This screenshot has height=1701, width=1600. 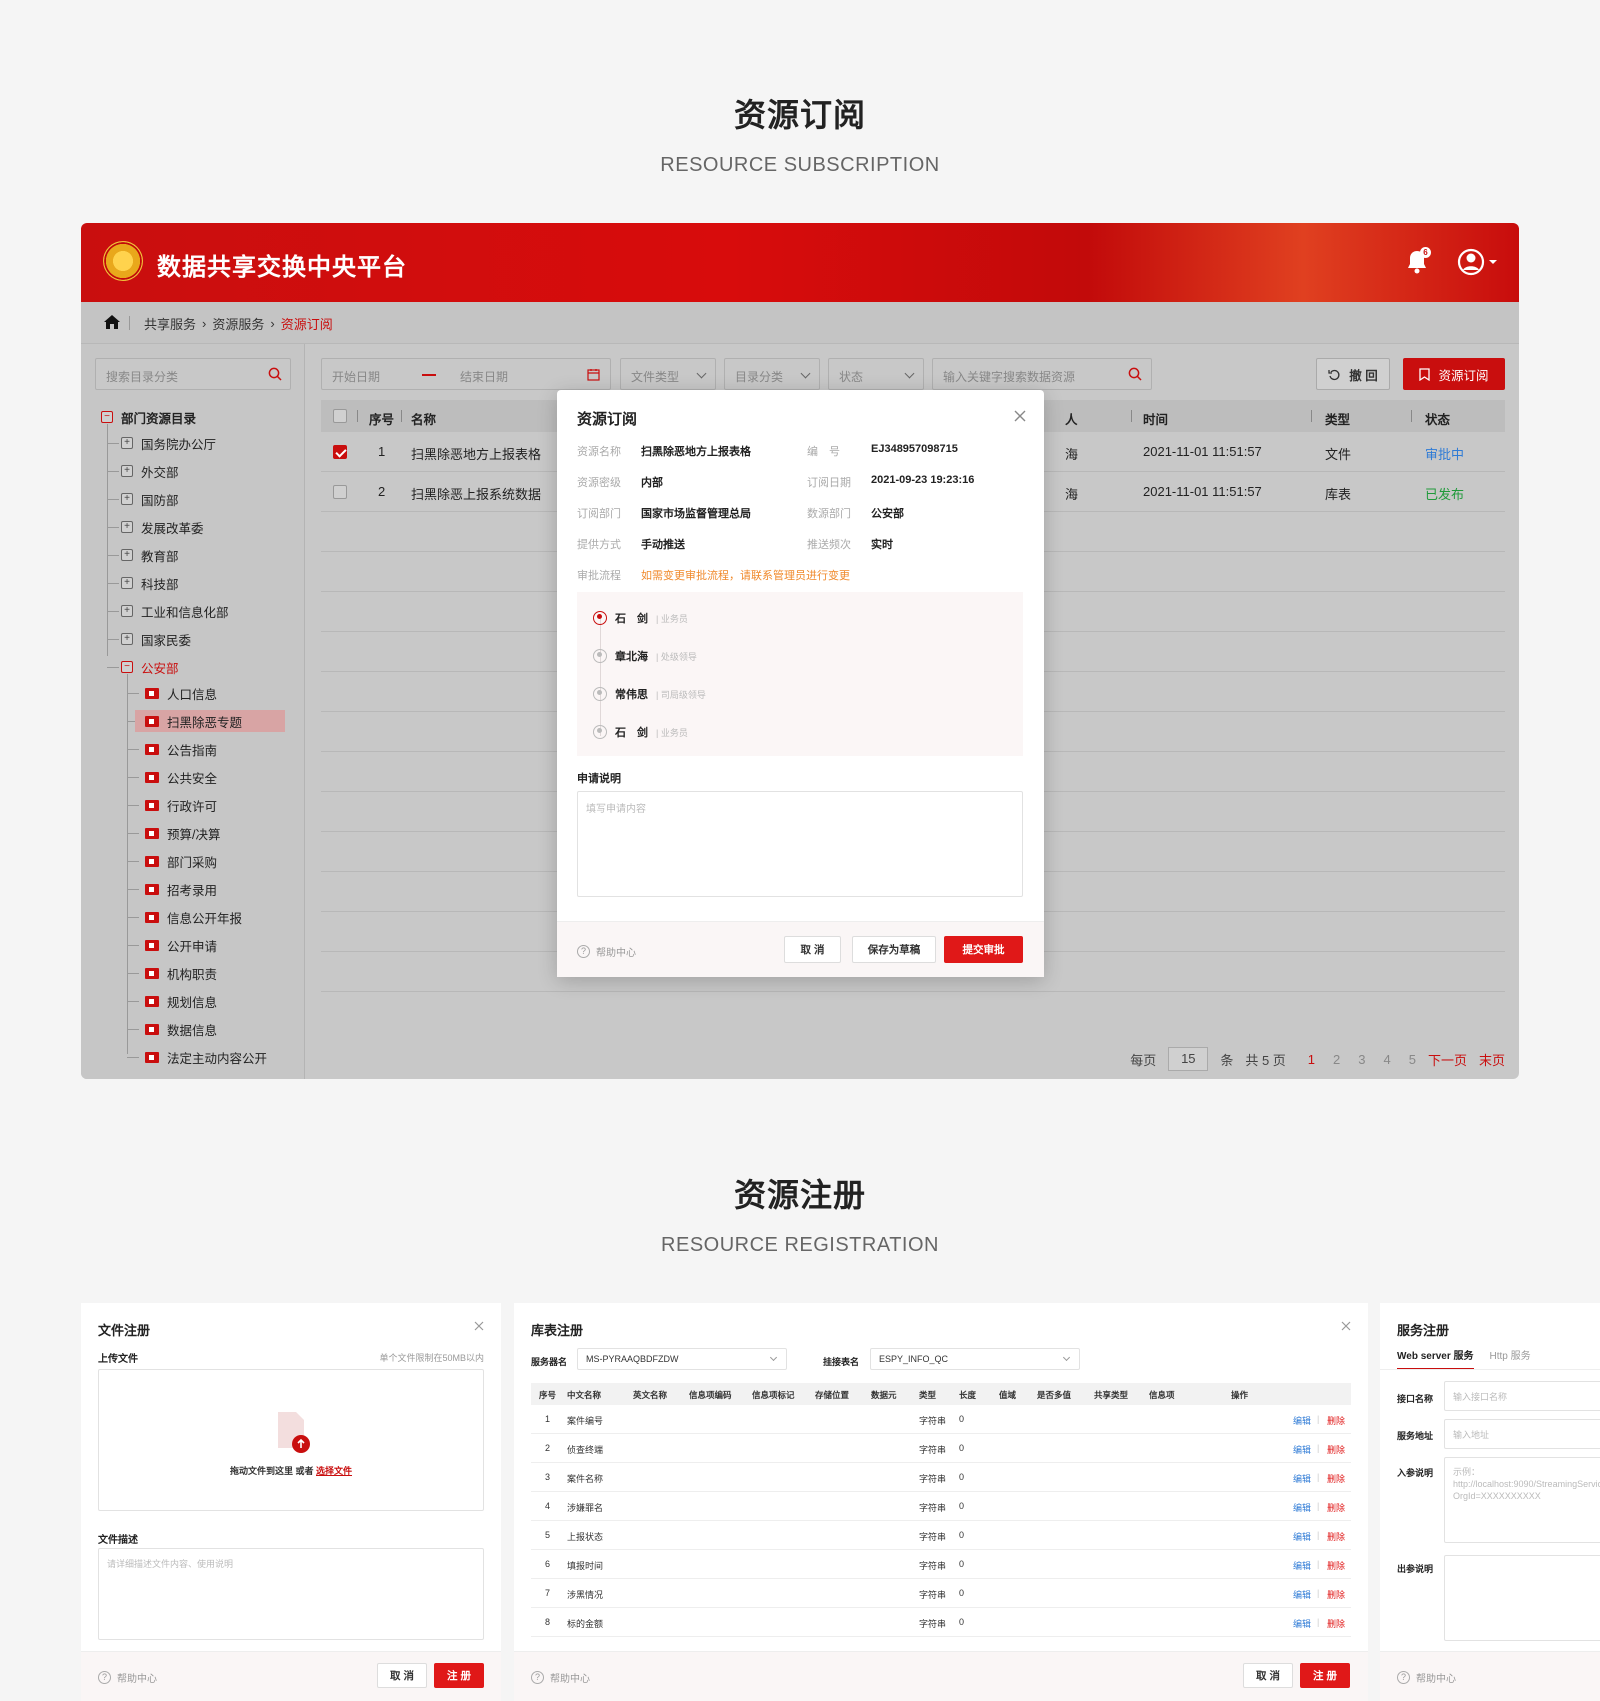 What do you see at coordinates (112, 322) in the screenshot?
I see `home-icon` at bounding box center [112, 322].